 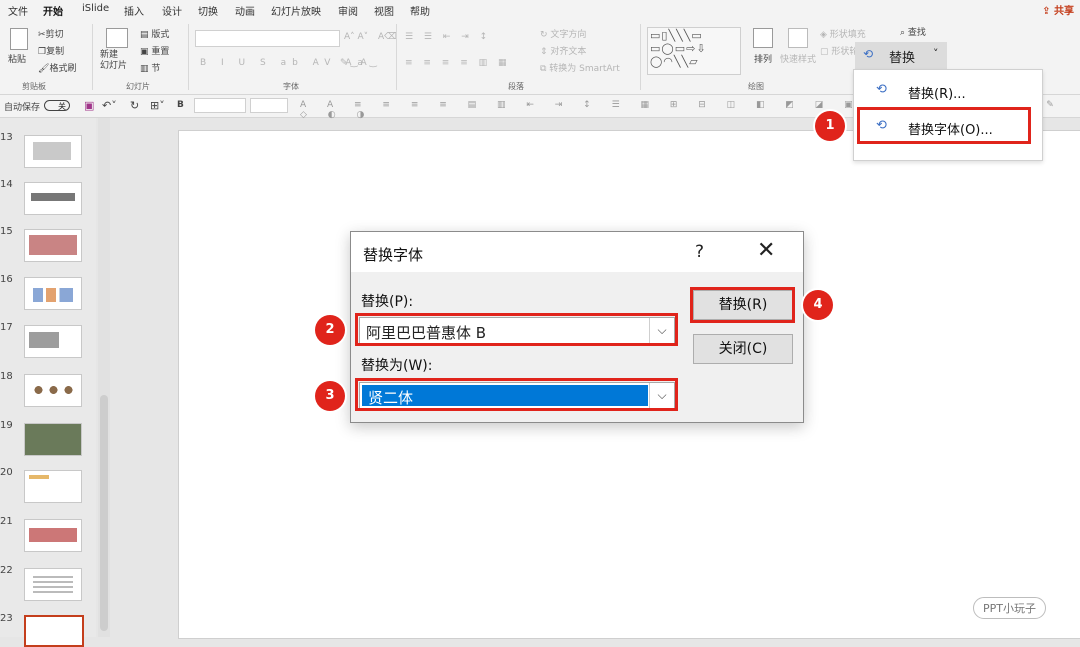 I want to click on bold-button: B, so click(x=180, y=105).